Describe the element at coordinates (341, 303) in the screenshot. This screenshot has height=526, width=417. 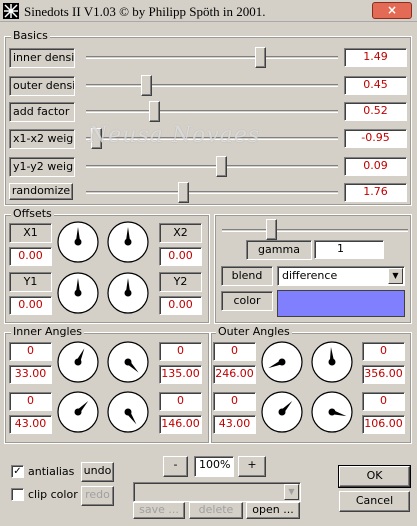
I see `color-swatch` at that location.